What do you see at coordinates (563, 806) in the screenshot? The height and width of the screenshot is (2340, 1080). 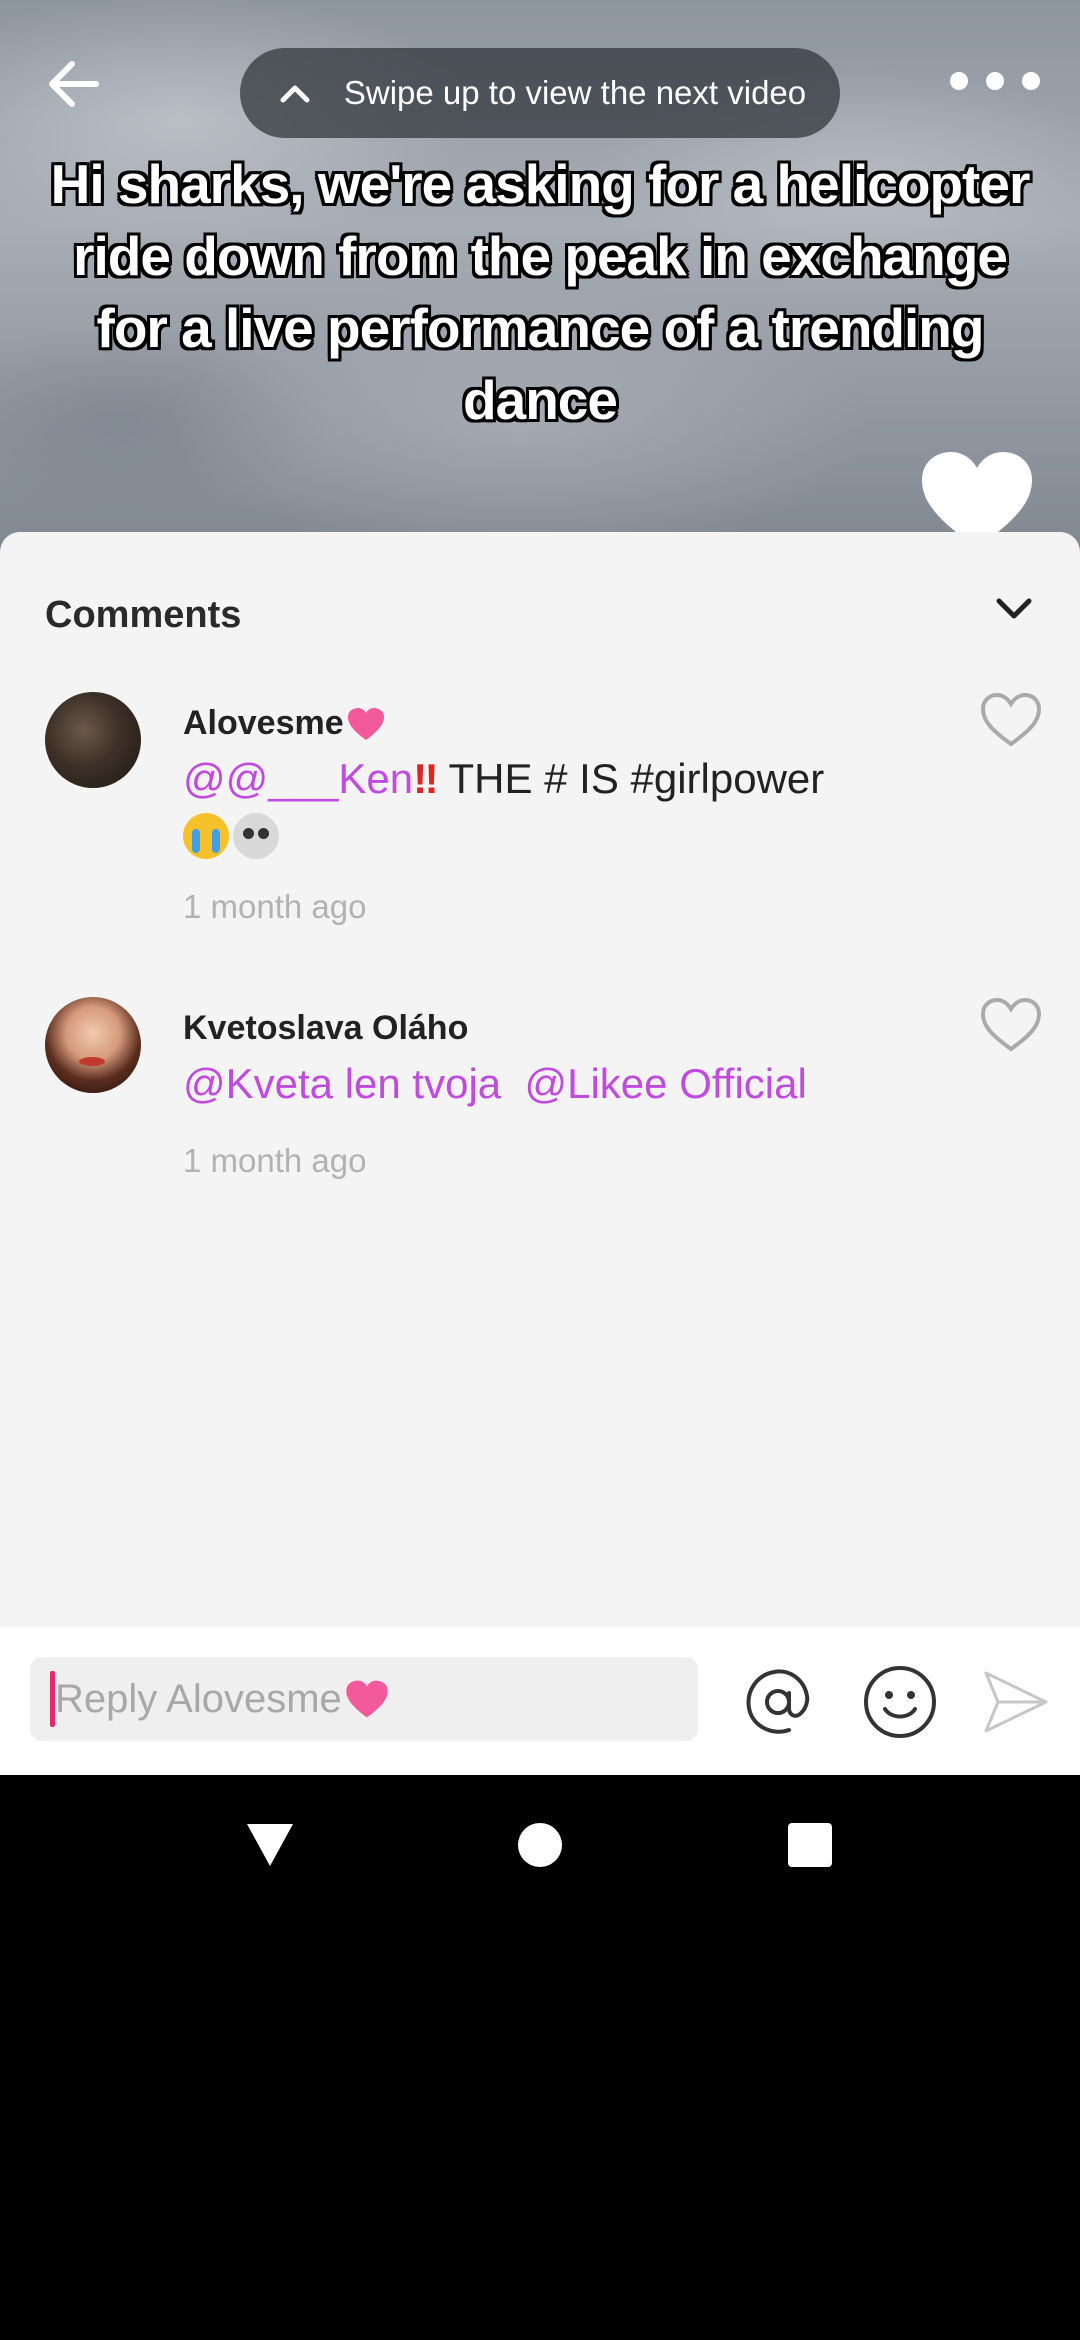 I see `comment-text: @@___Ken‼ THE # IS #girlpower` at bounding box center [563, 806].